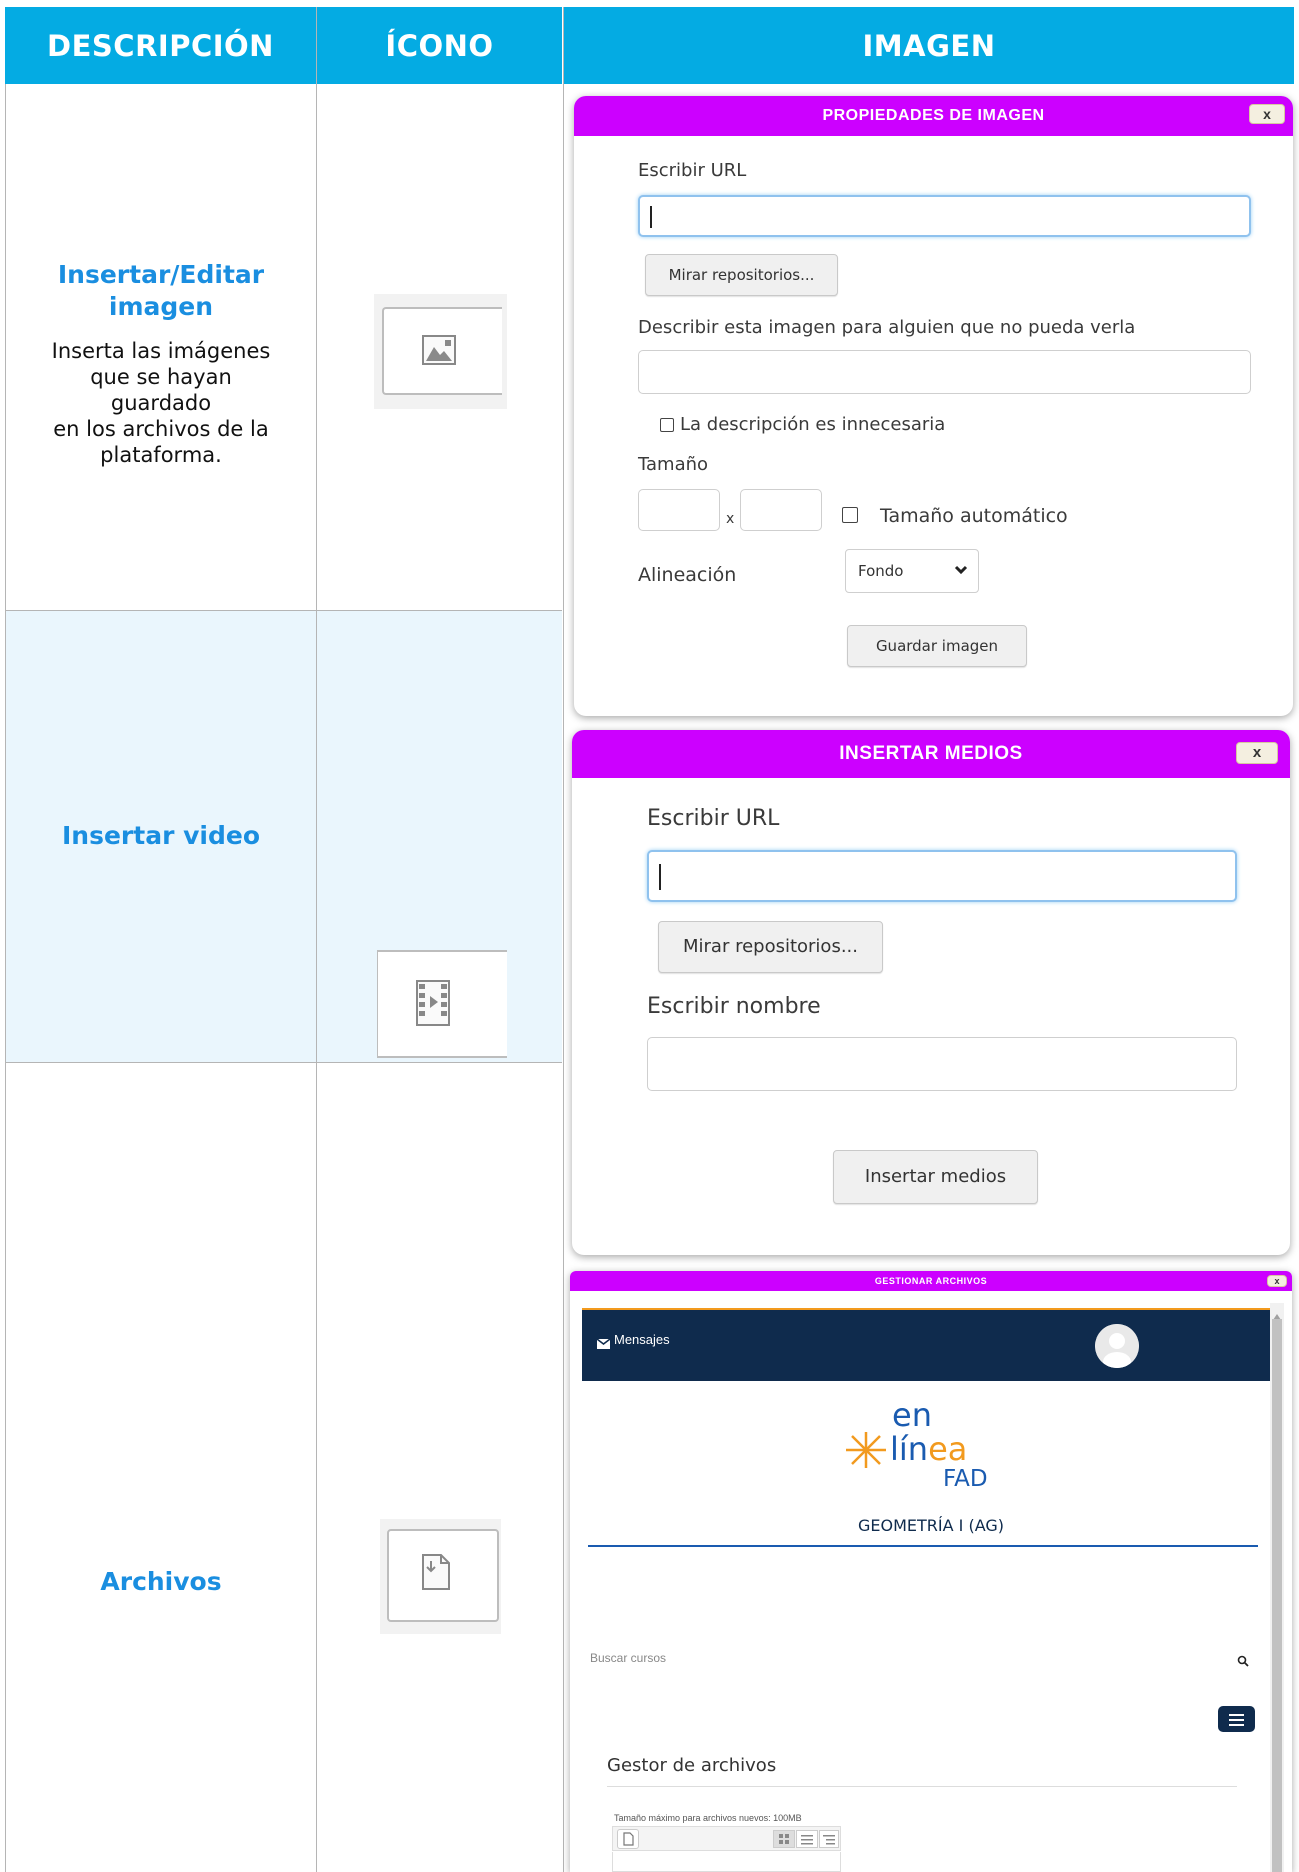 The height and width of the screenshot is (1872, 1299). I want to click on logo-en-text: en, so click(912, 1415).